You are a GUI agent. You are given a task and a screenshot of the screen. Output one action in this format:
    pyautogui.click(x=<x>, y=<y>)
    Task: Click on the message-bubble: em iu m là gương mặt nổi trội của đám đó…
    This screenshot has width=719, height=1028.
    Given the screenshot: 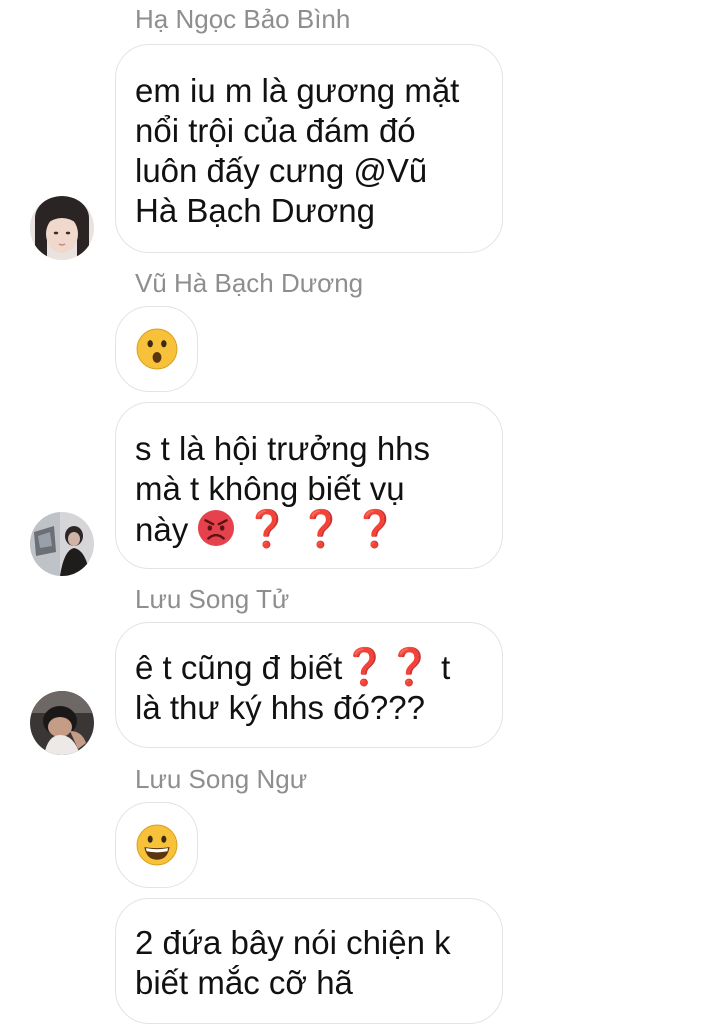 What is the action you would take?
    pyautogui.click(x=309, y=148)
    